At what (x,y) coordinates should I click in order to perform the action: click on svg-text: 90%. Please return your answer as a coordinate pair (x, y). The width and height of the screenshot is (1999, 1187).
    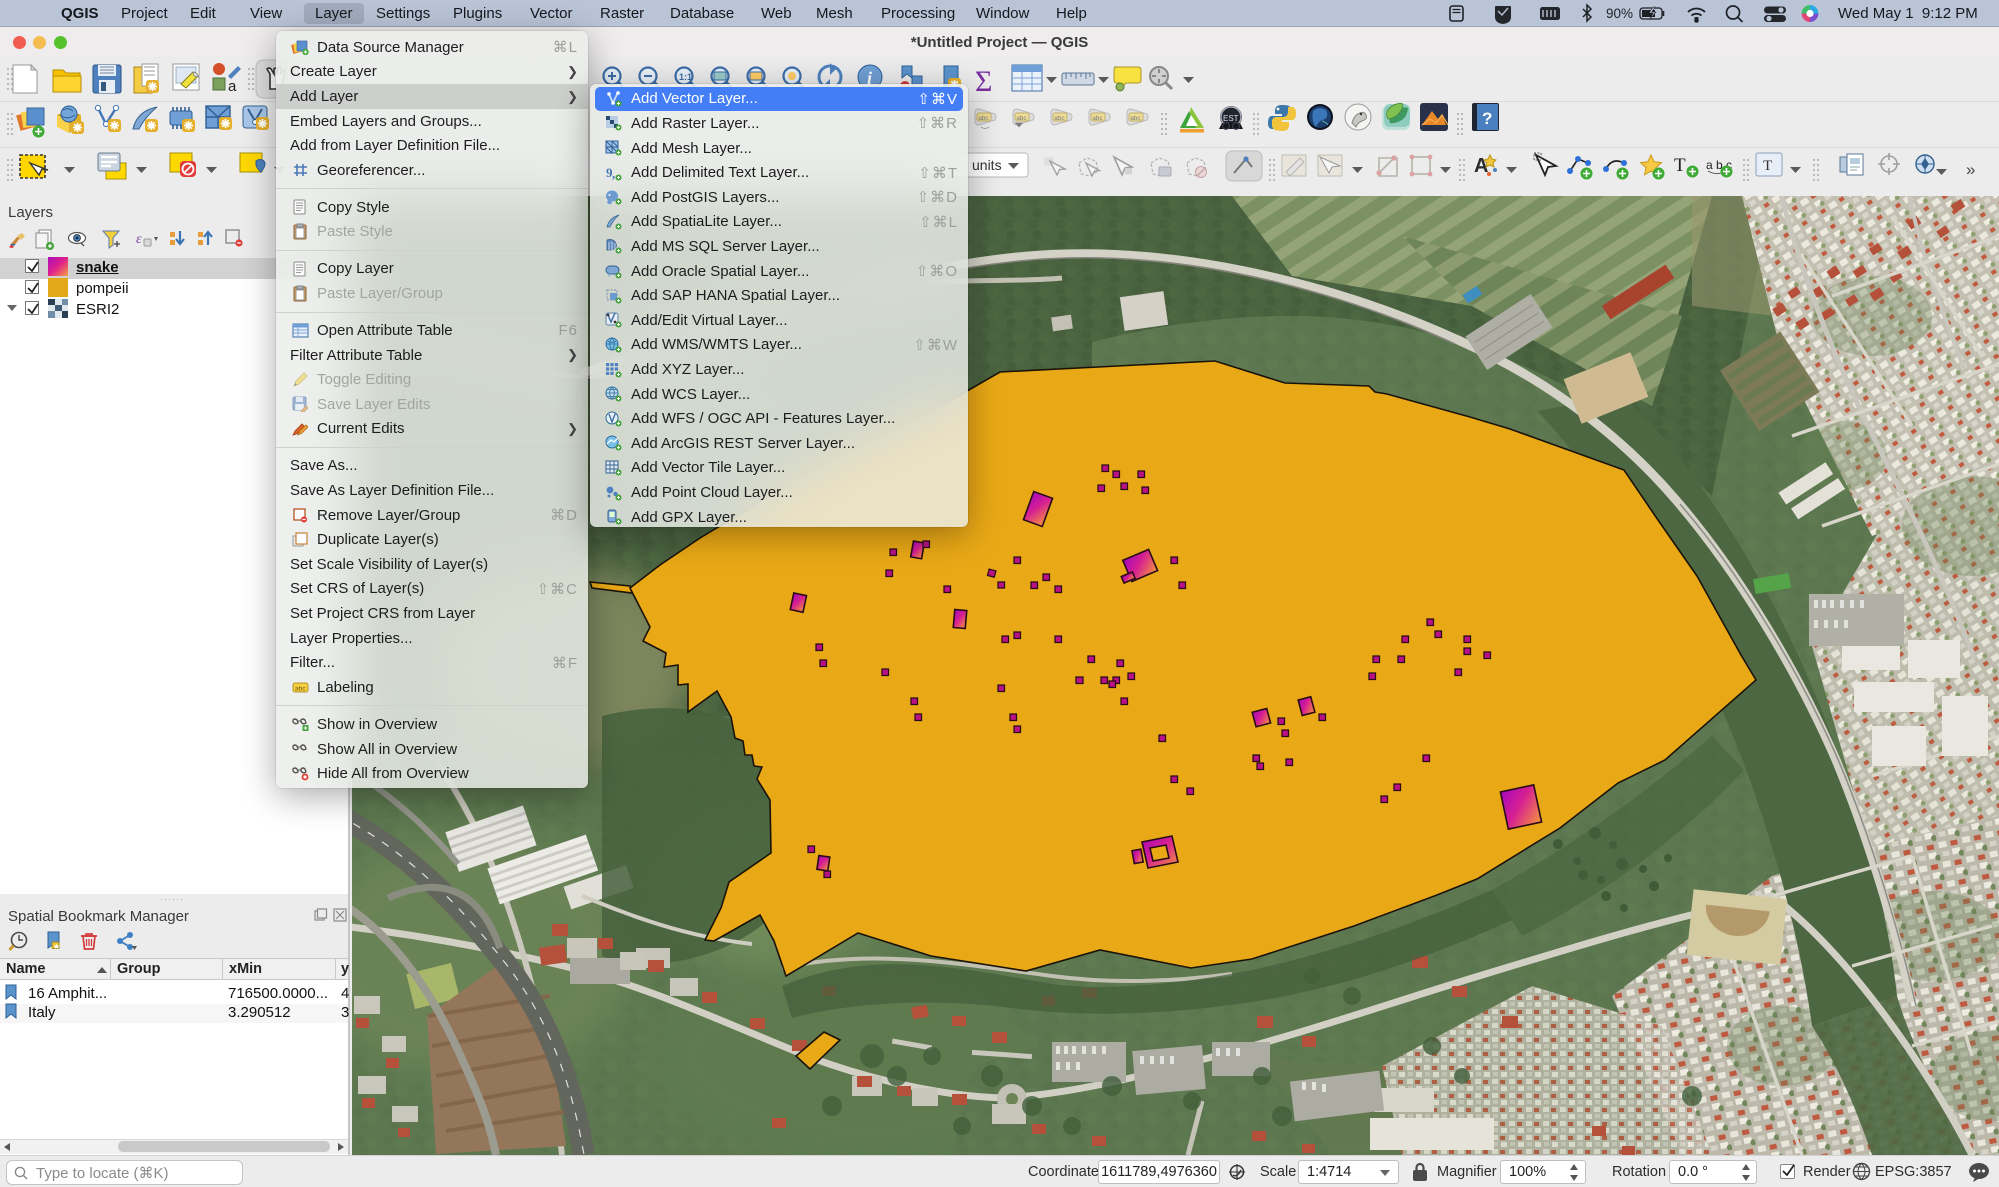
    Looking at the image, I should click on (1619, 13).